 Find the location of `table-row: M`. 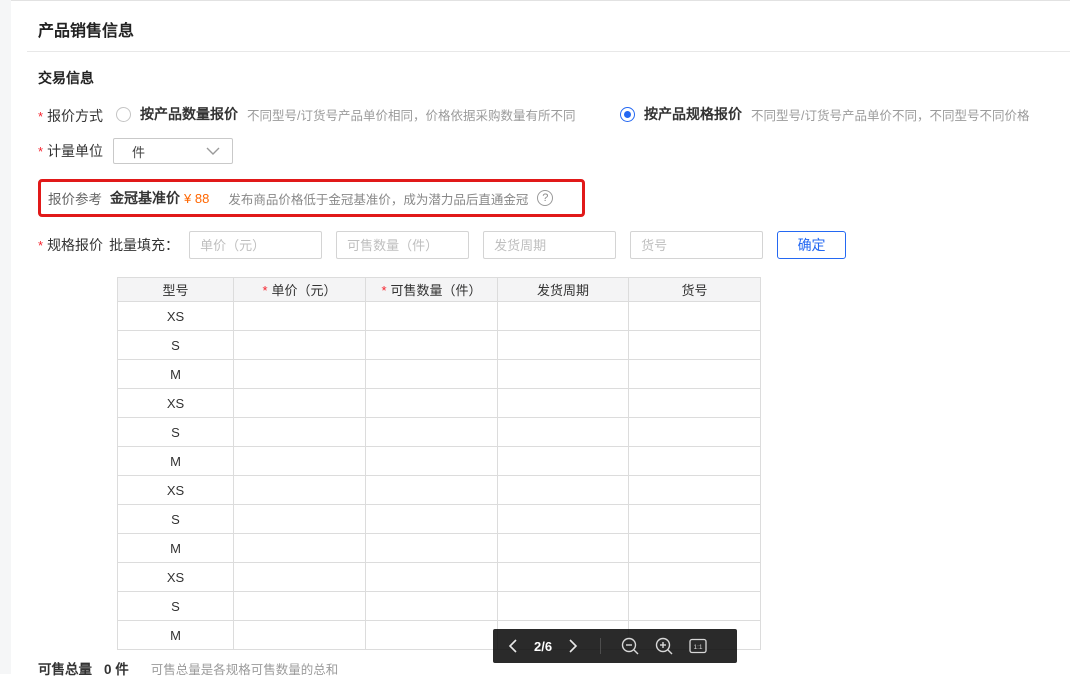

table-row: M is located at coordinates (439, 374).